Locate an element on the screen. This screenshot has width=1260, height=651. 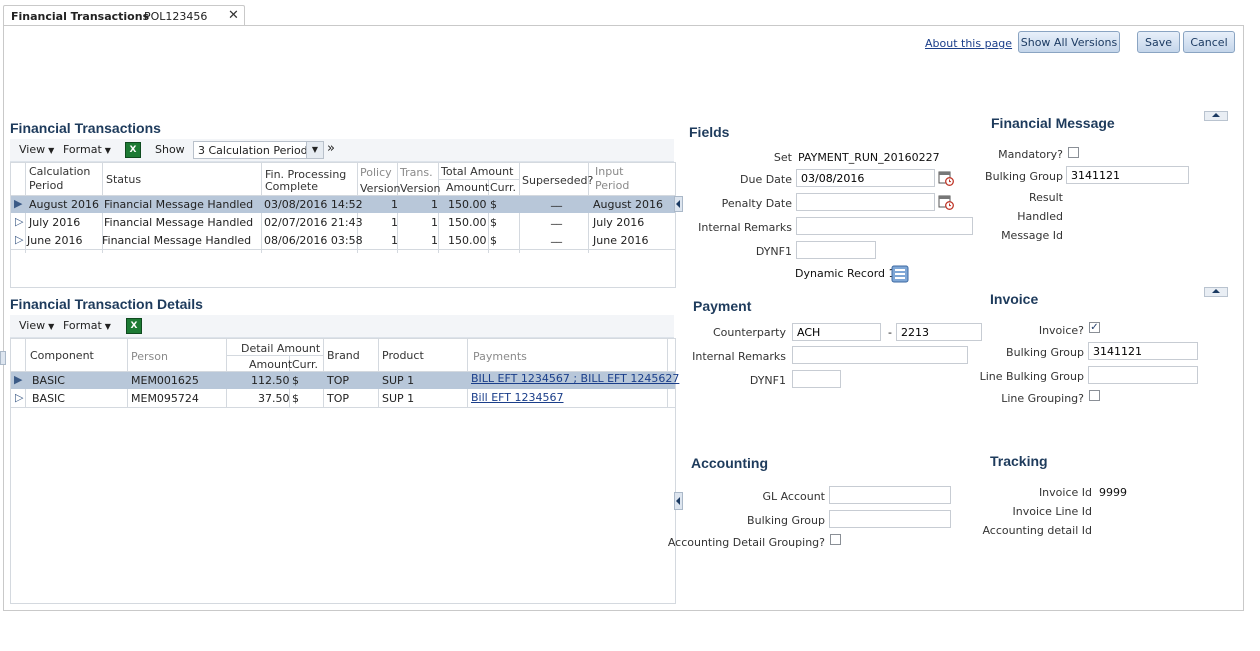
penalty-date-input is located at coordinates (865, 202).